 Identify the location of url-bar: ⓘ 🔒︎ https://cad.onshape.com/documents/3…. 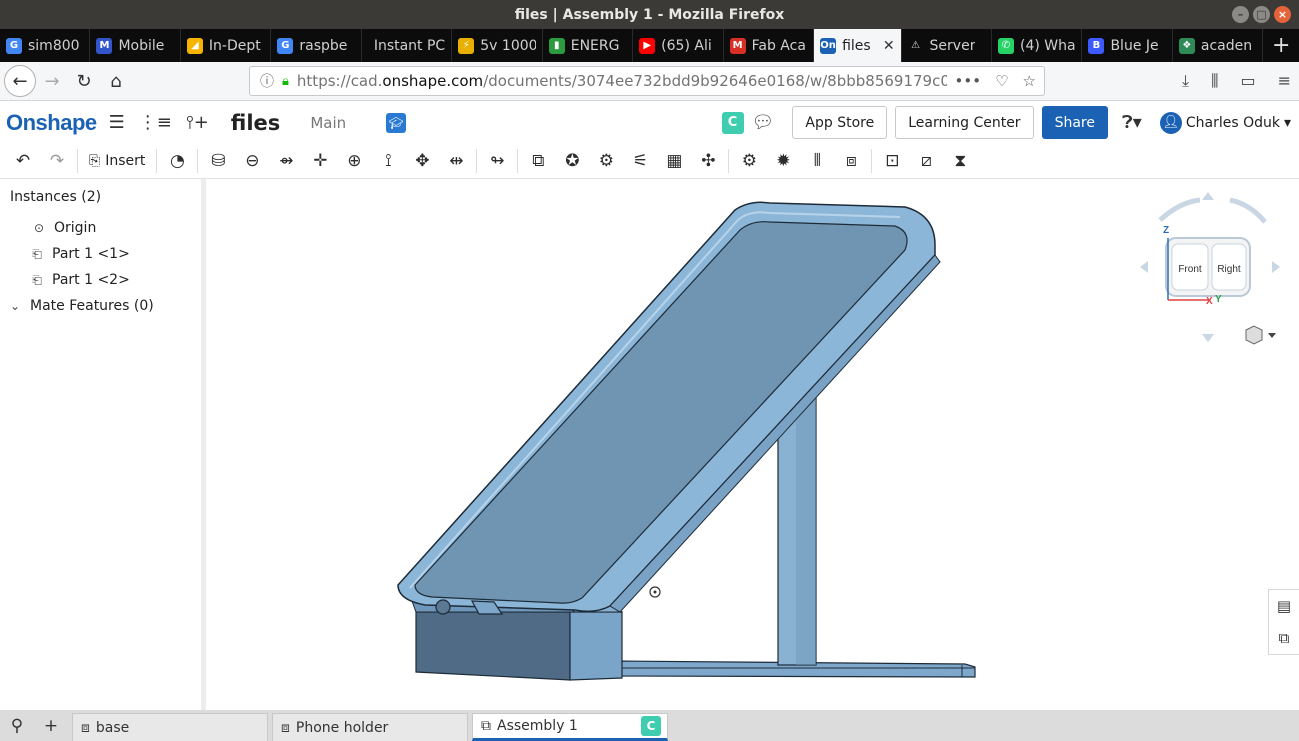
(647, 81).